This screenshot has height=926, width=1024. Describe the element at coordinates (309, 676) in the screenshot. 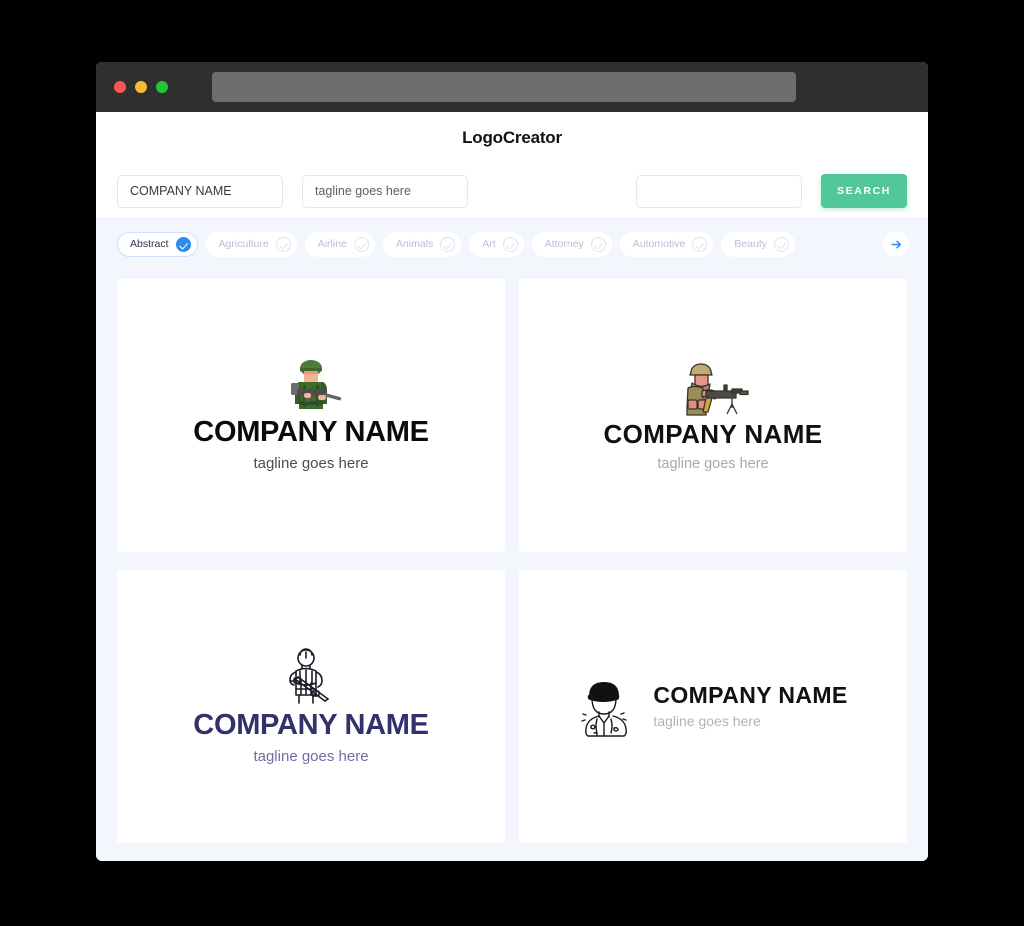

I see `soldier-lineart-icon` at that location.